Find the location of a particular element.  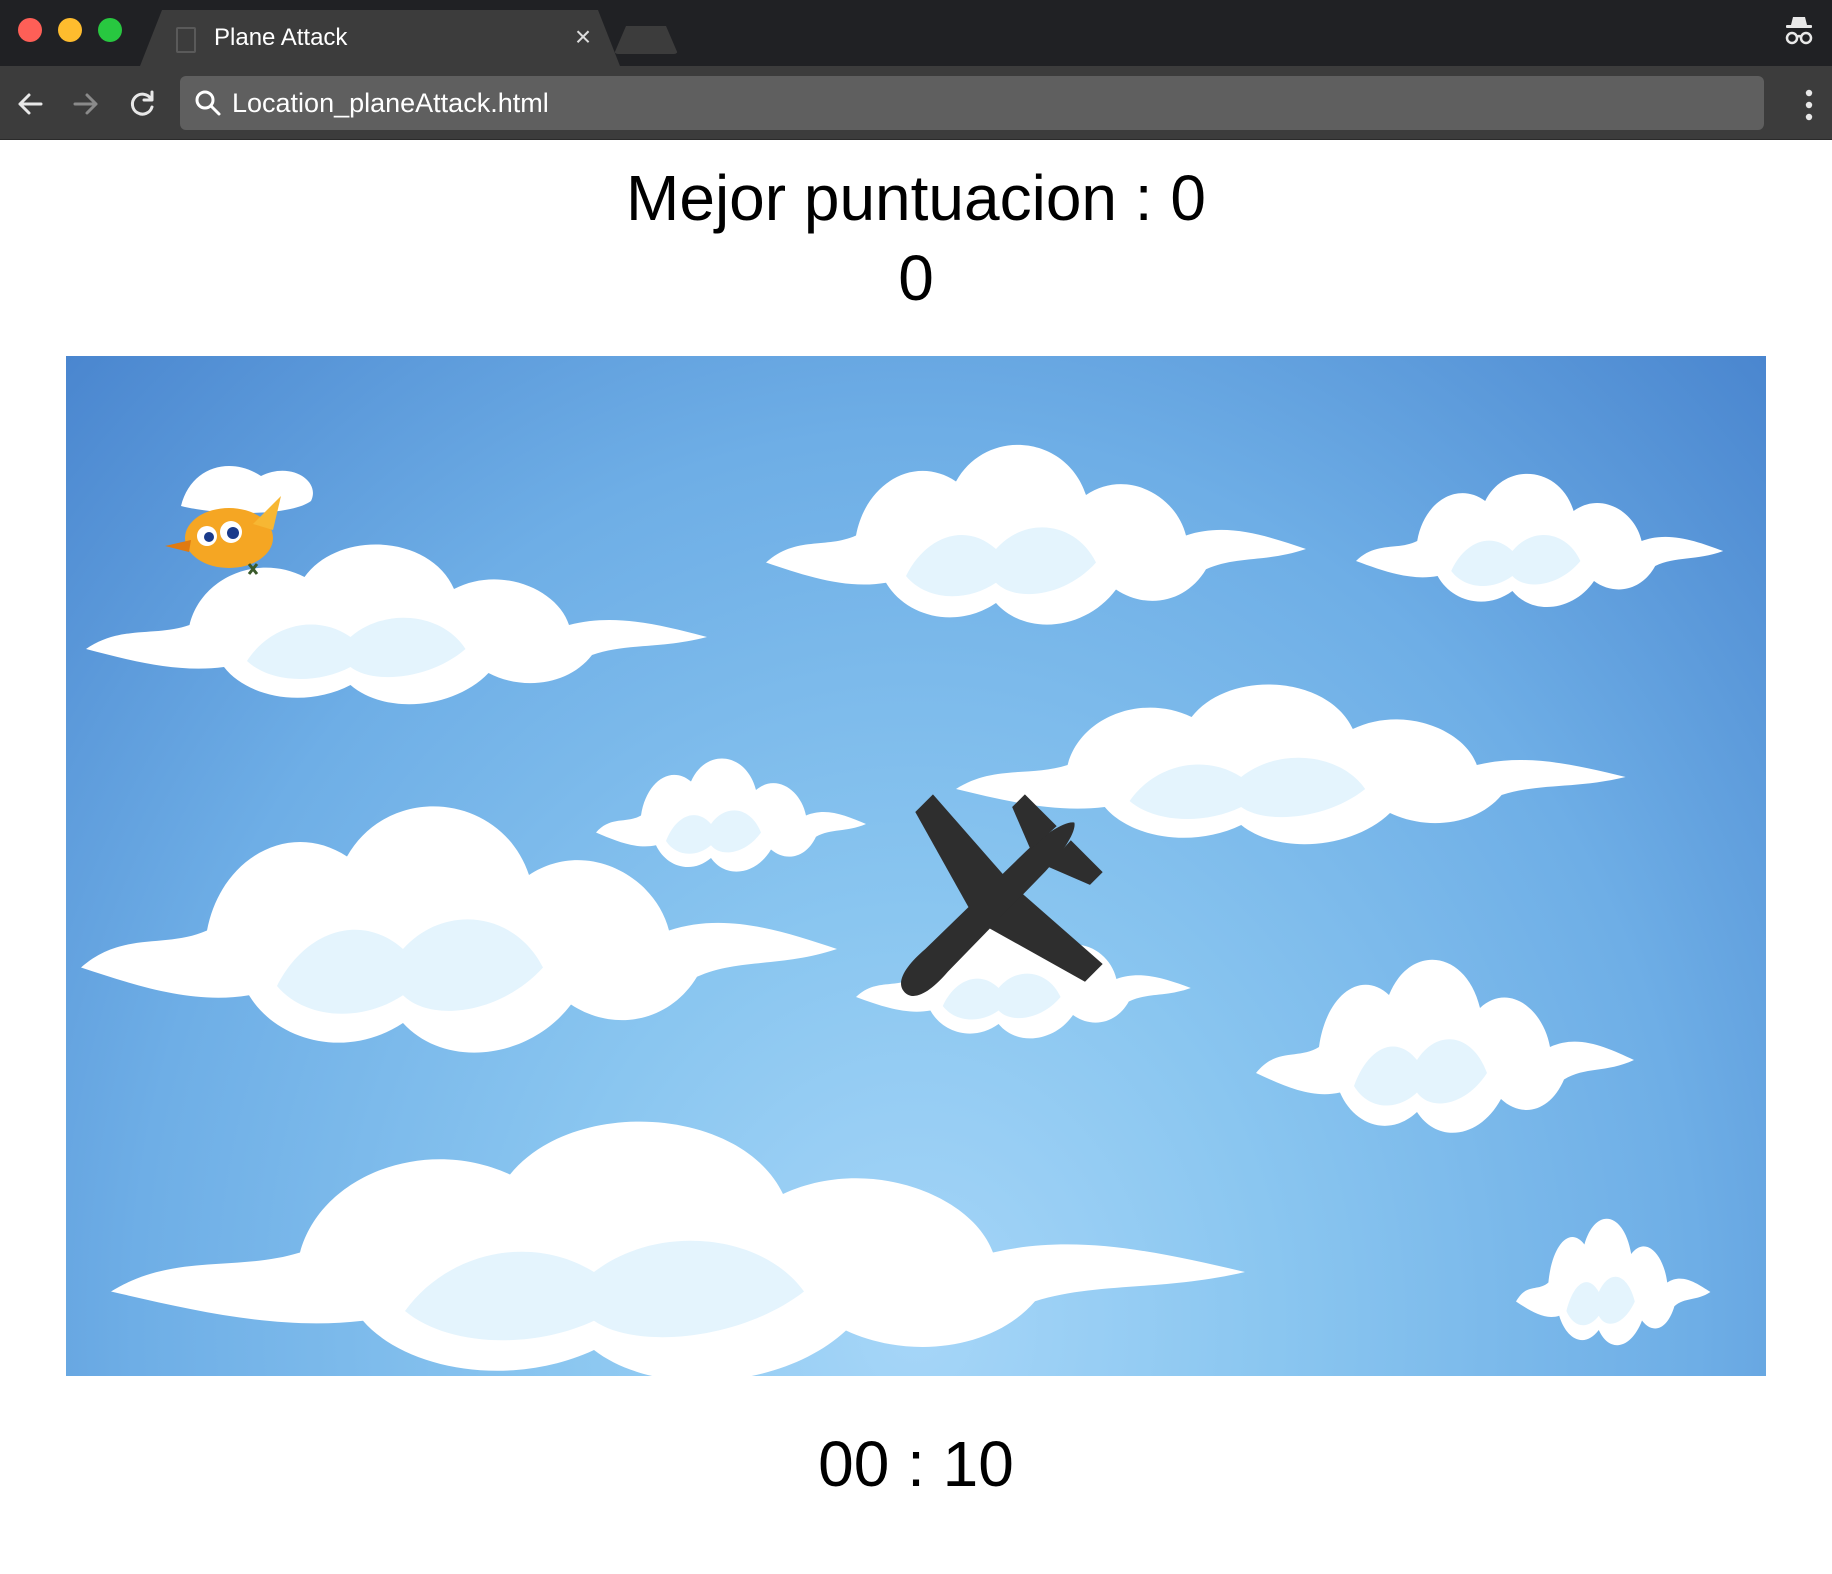

vertical-dots-icon is located at coordinates (1809, 105).